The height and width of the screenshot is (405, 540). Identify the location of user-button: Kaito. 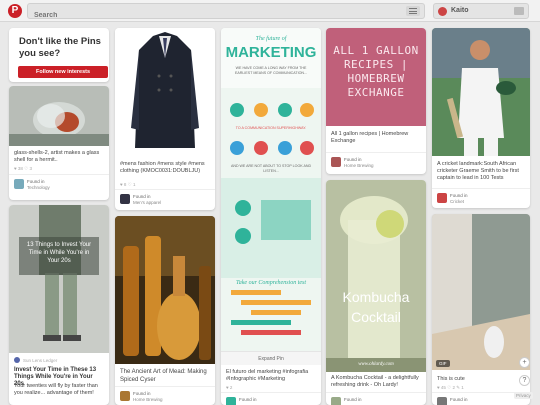
(481, 11).